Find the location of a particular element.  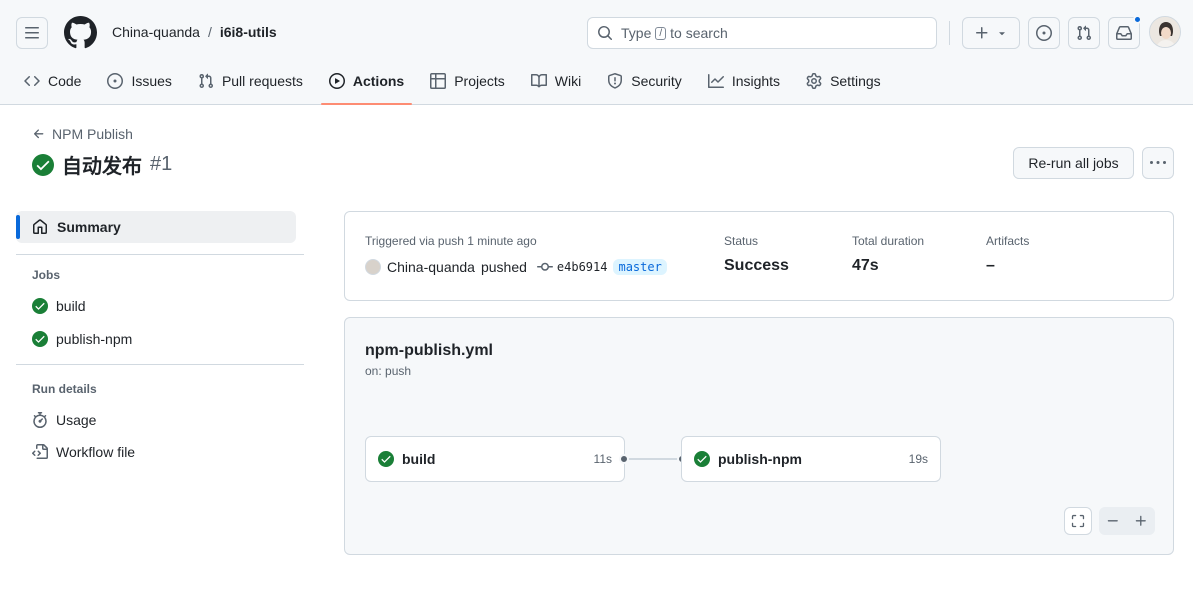

plus-icon is located at coordinates (982, 33).